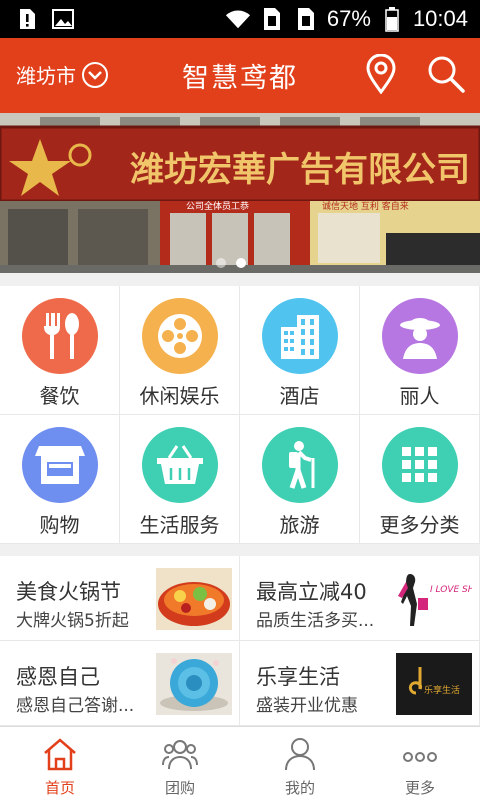 This screenshot has height=800, width=480. I want to click on category-shopping: 购物, so click(60, 479).